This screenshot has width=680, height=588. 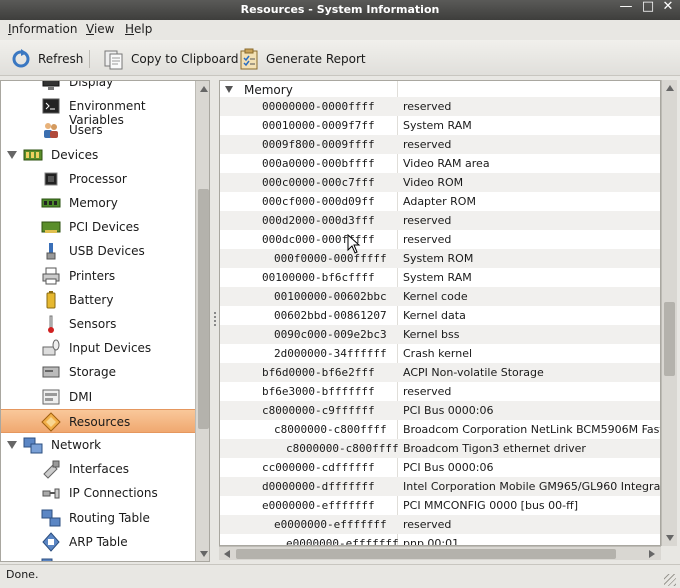 I want to click on sidebar-item-arp-table: ARP Table, so click(x=98, y=542).